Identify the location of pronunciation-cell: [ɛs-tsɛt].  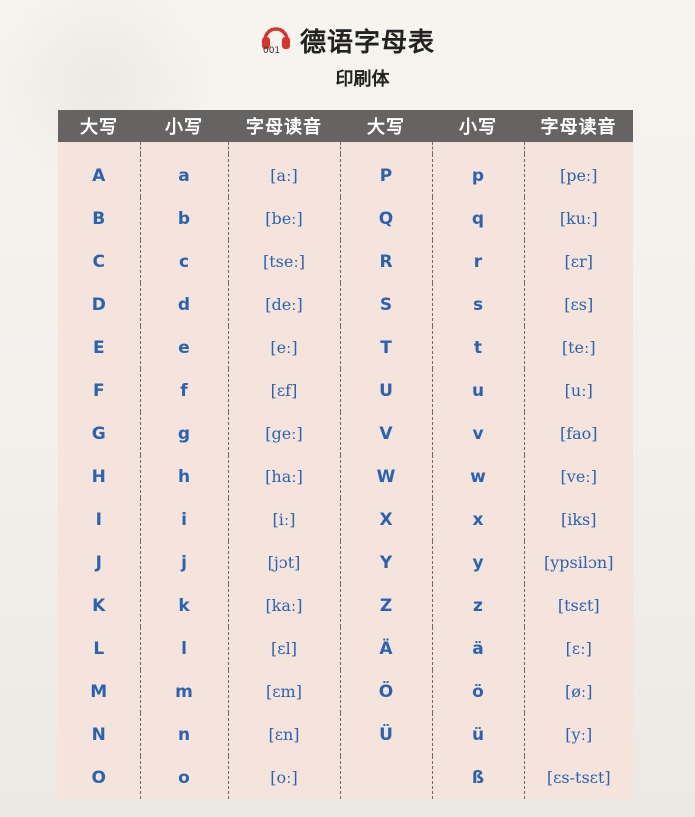
(578, 777).